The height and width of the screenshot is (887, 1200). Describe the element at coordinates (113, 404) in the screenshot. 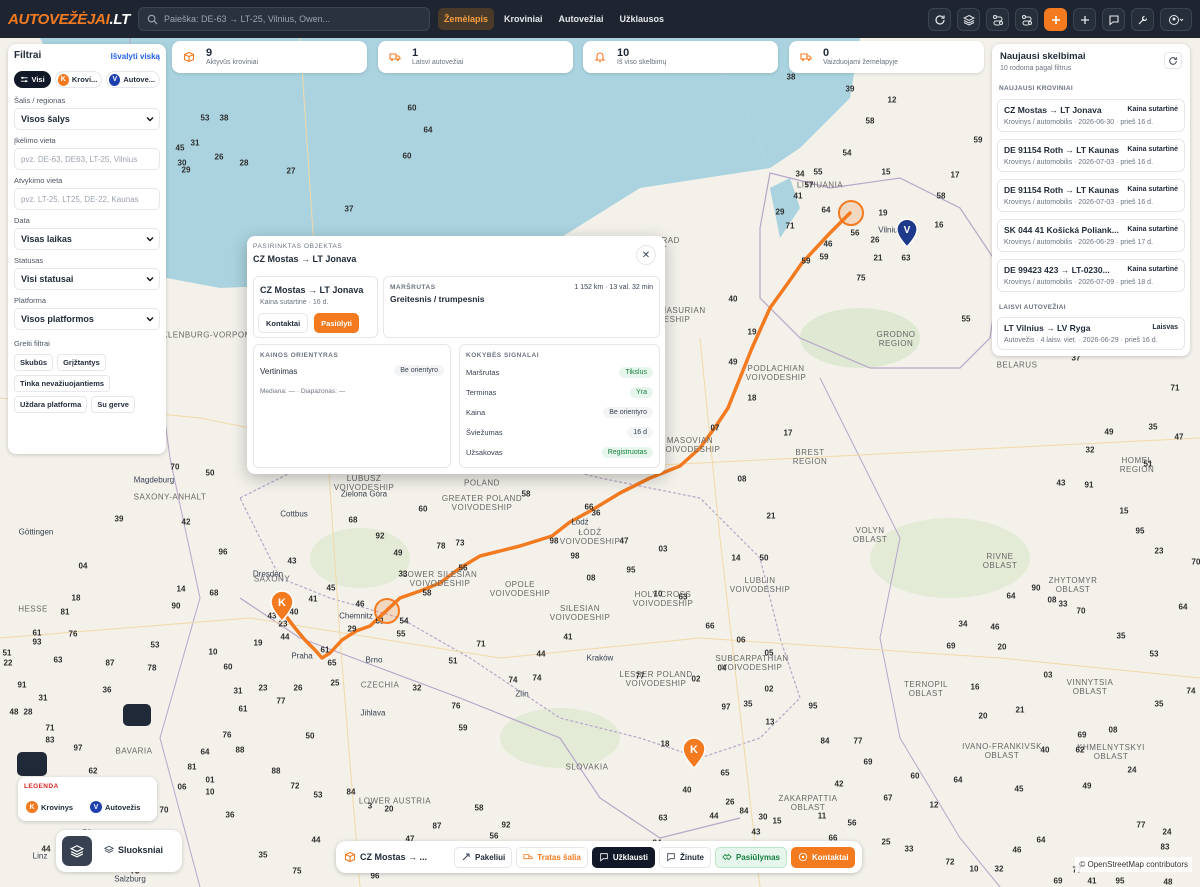

I see `quick-filter-crane: Su gerve` at that location.